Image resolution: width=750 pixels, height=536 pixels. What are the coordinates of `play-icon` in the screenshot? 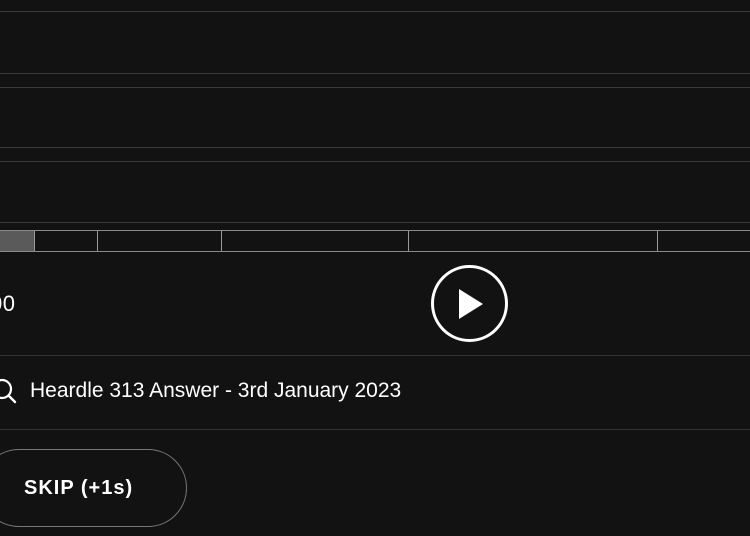 It's located at (470, 303).